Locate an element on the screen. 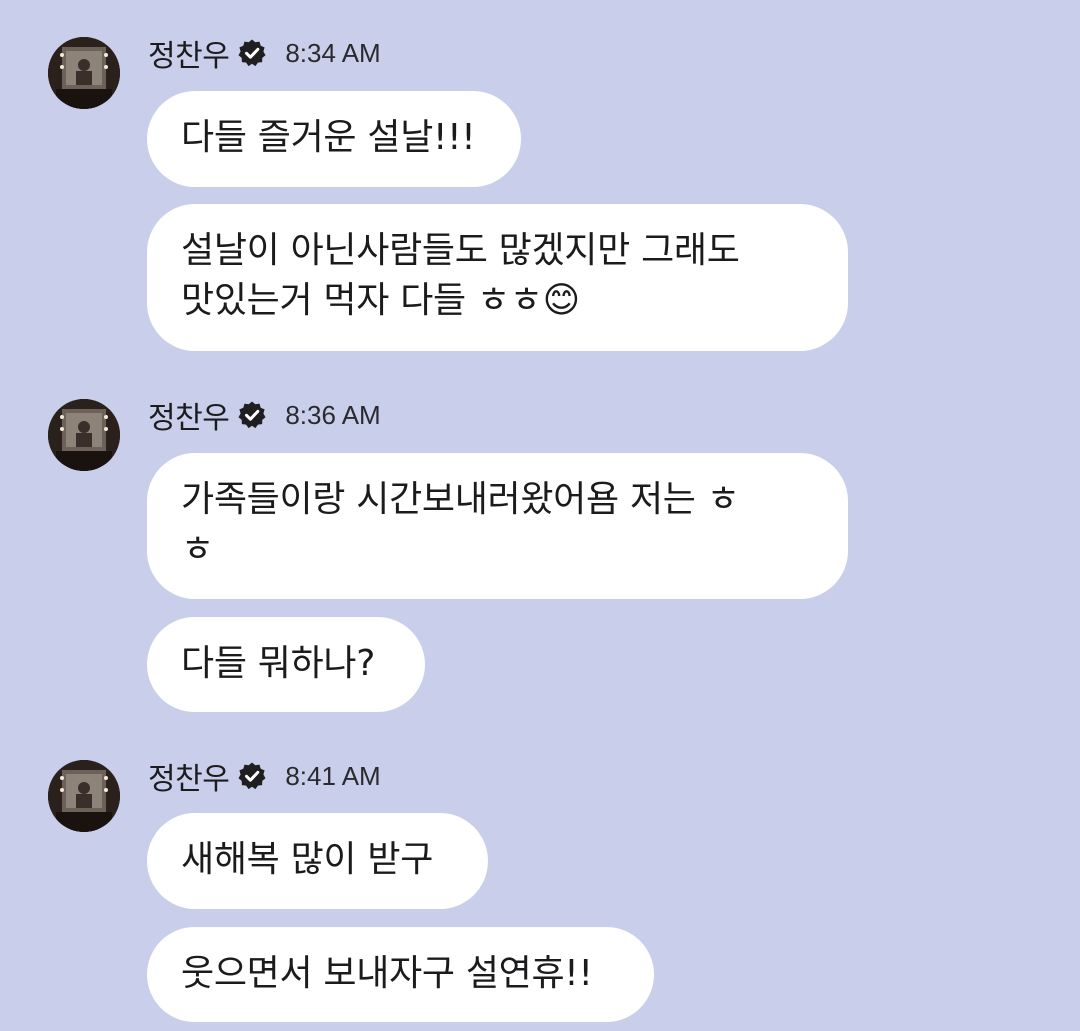 The width and height of the screenshot is (1080, 1031). message-time: 8:34 AM is located at coordinates (333, 52).